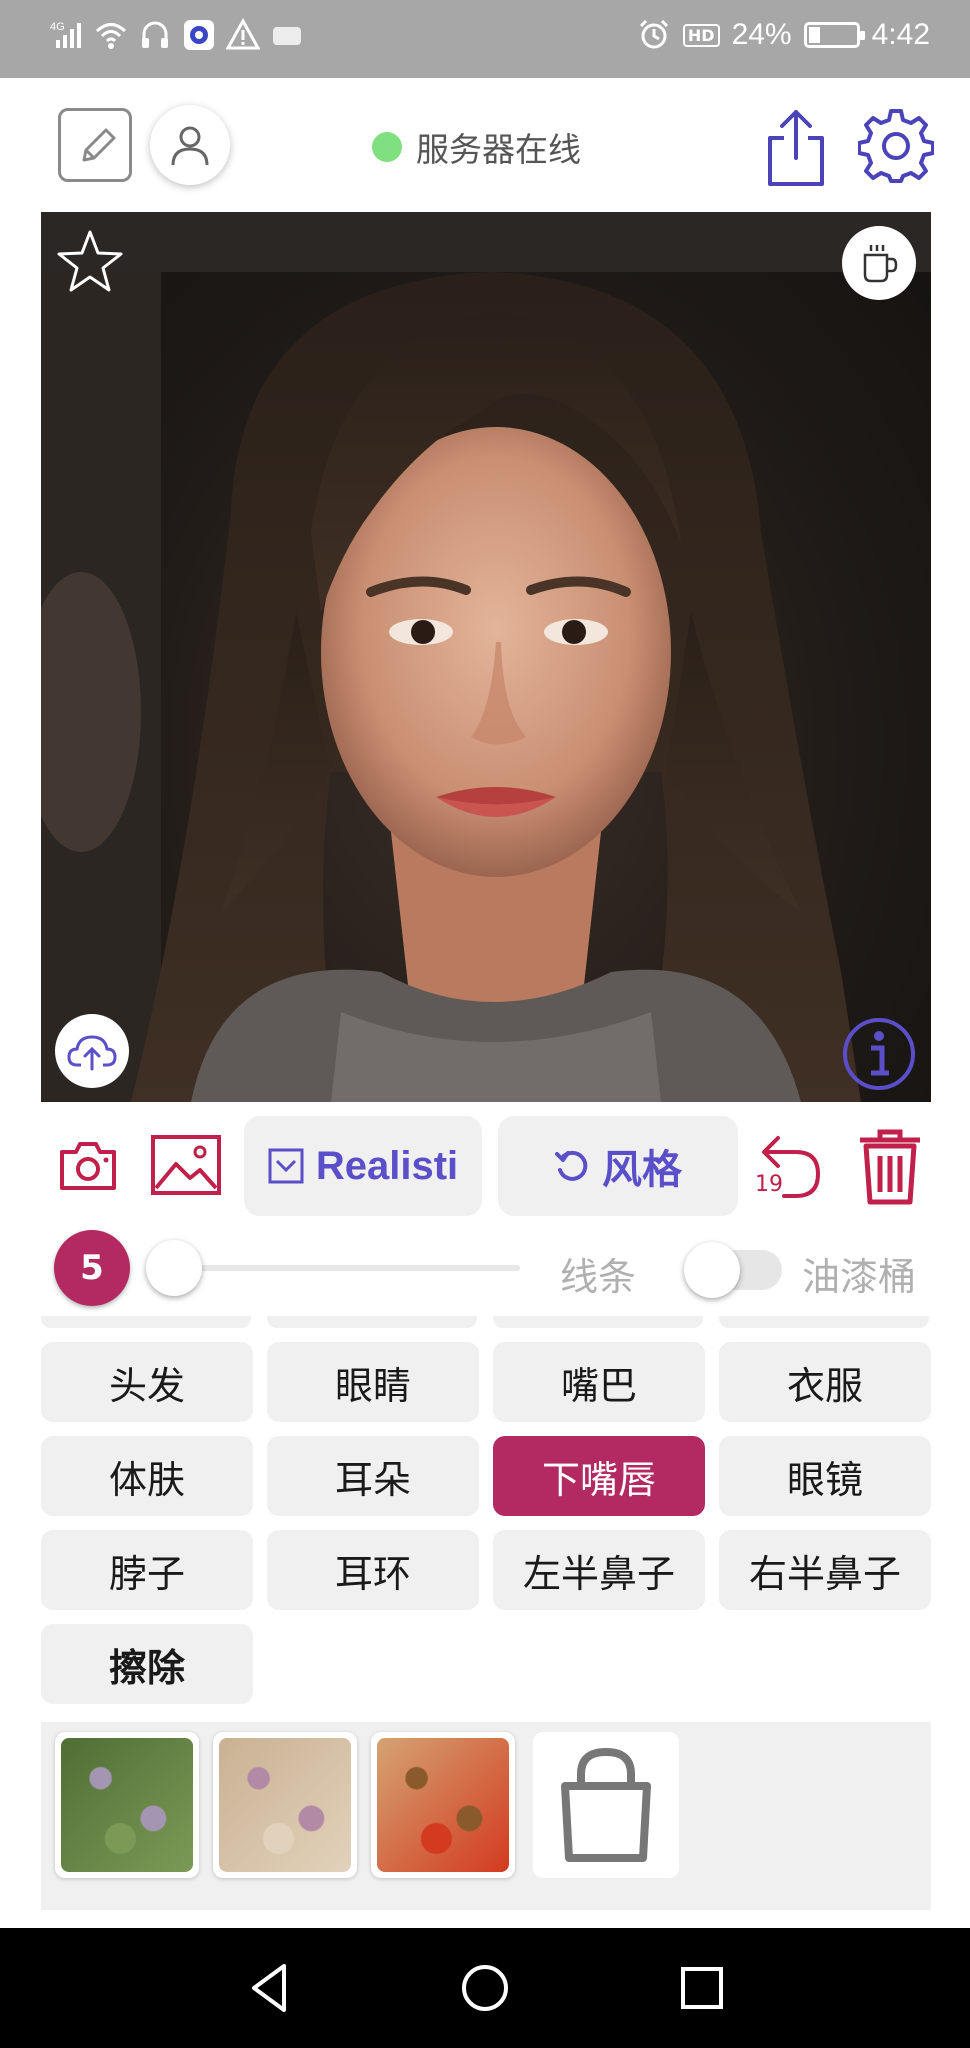 The image size is (970, 2048). I want to click on slider-handle, so click(174, 1268).